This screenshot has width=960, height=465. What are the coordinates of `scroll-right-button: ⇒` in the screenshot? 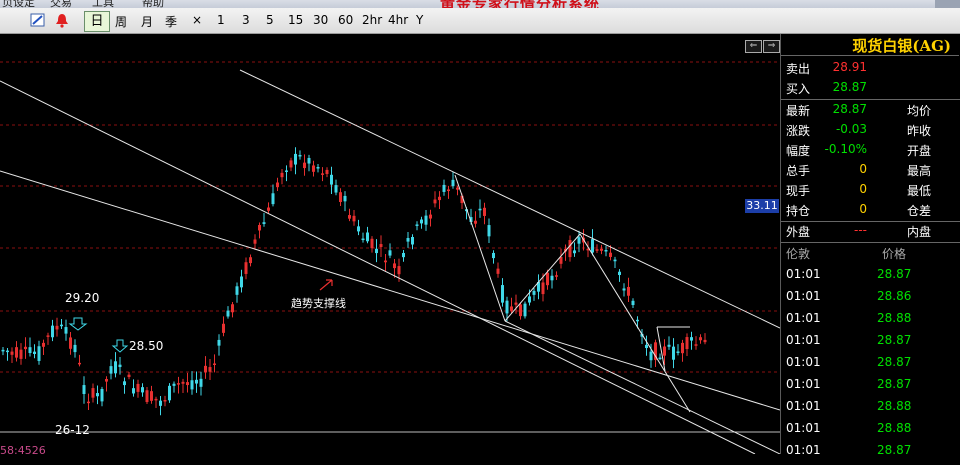 It's located at (771, 46).